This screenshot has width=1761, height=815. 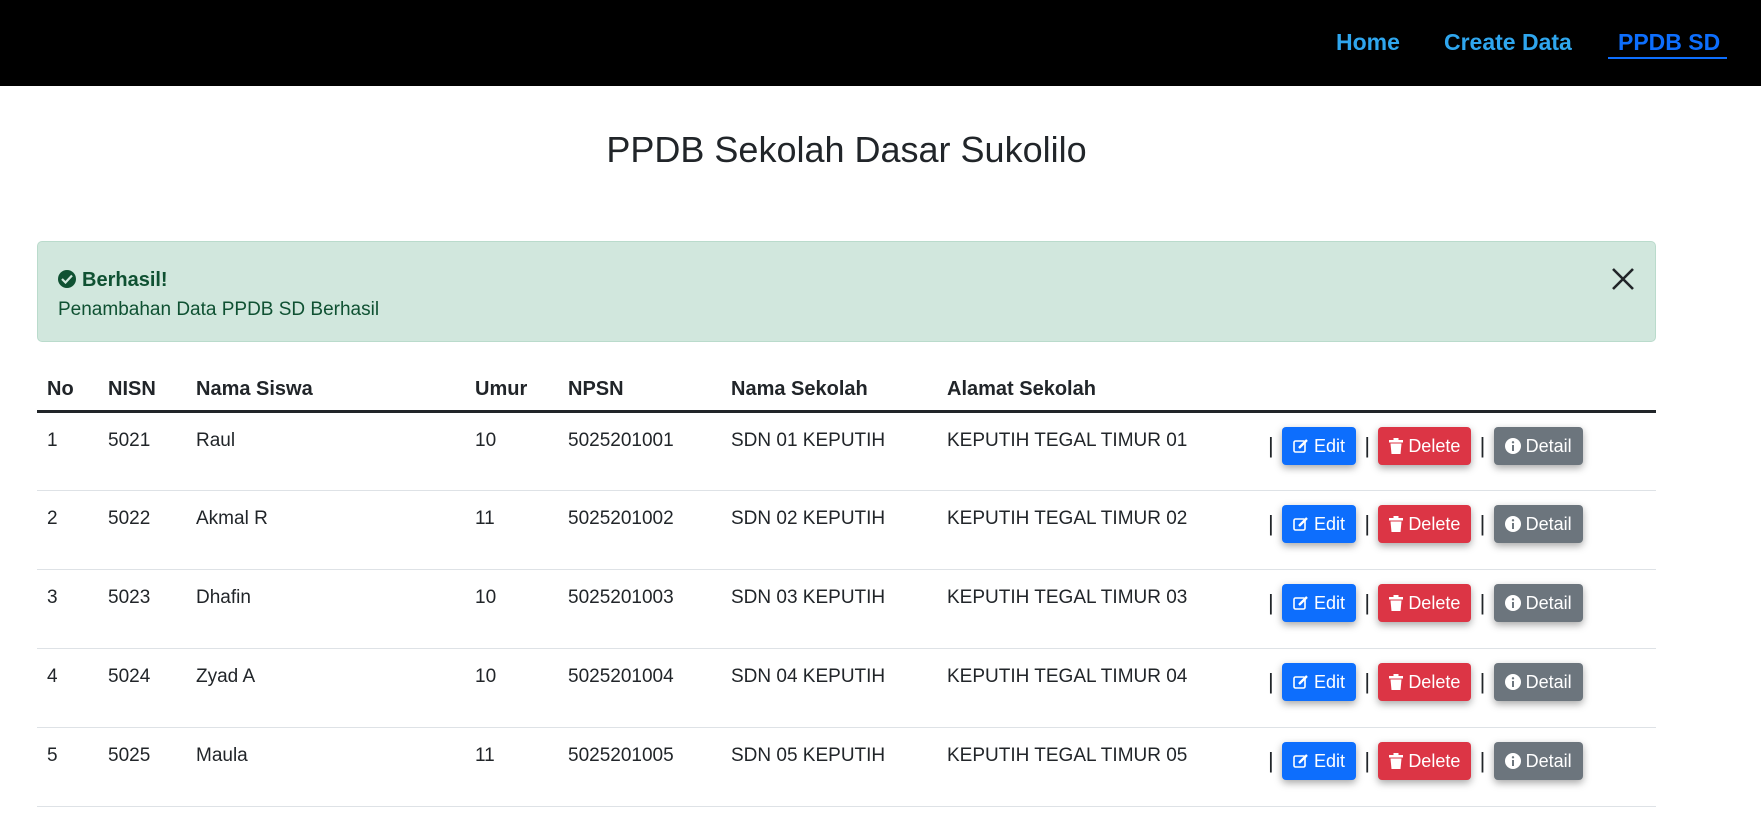 I want to click on cell-nama-siswa: Raul, so click(x=325, y=451).